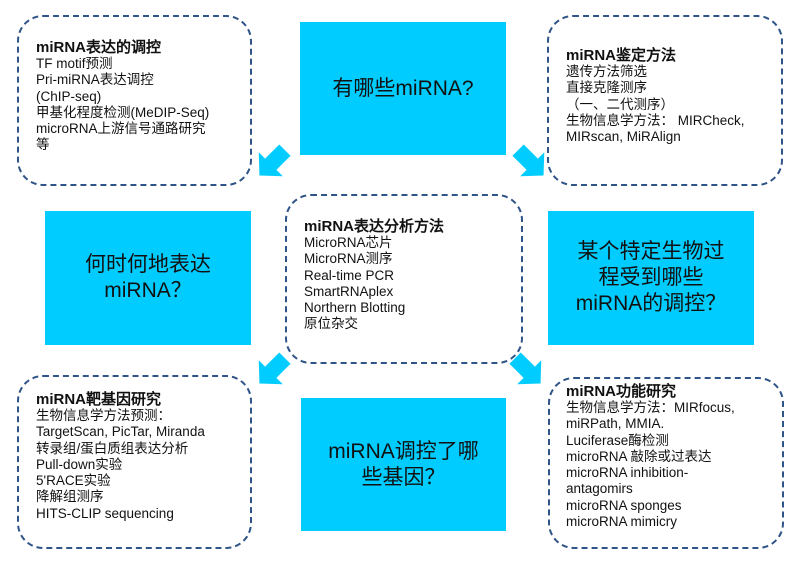  I want to click on box-line: Luciferase酶检测, so click(617, 440).